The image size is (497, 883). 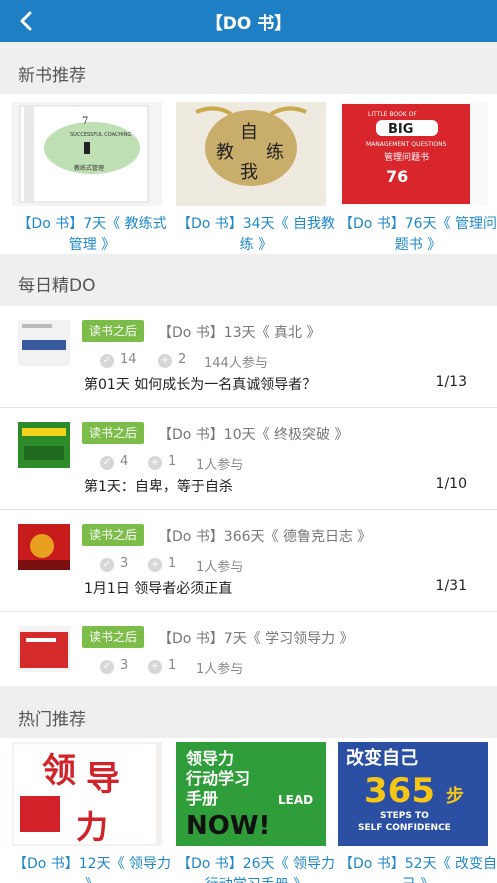 What do you see at coordinates (451, 586) in the screenshot?
I see `progress-text: 1/31` at bounding box center [451, 586].